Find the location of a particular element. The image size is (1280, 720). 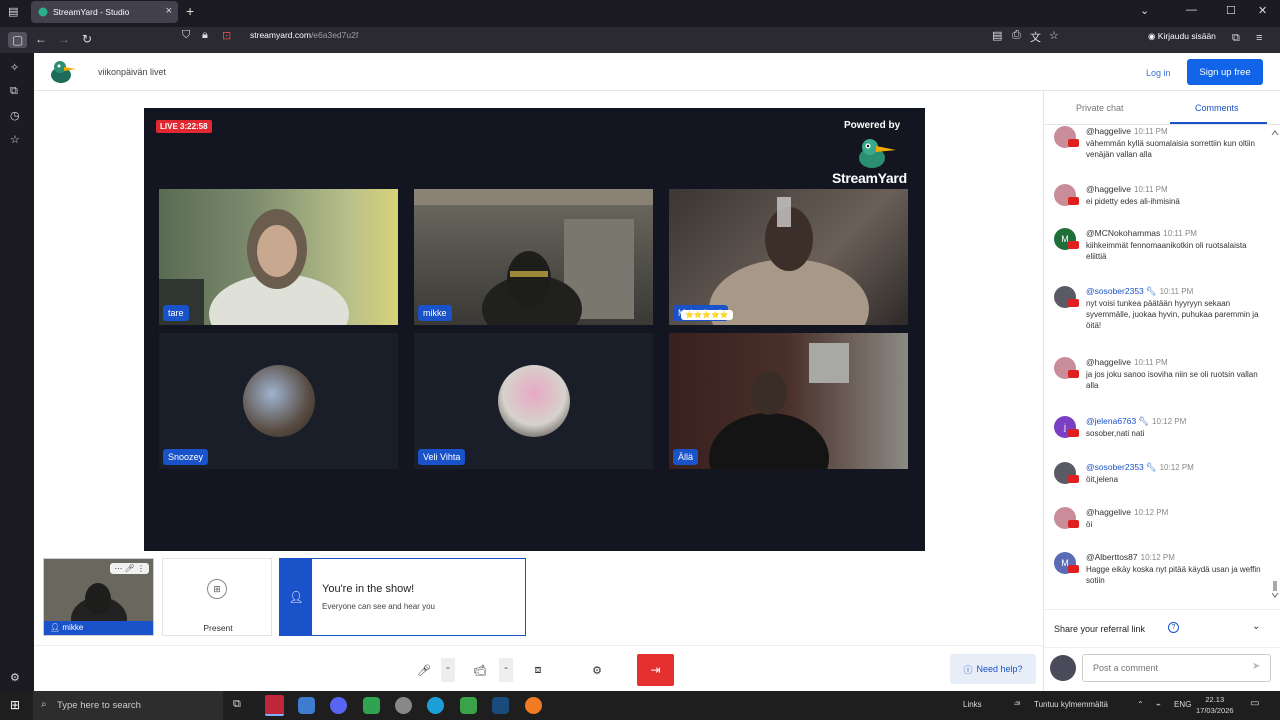

self-camera-controls: ⋯ 🎤︎ ⋮ is located at coordinates (129, 568).